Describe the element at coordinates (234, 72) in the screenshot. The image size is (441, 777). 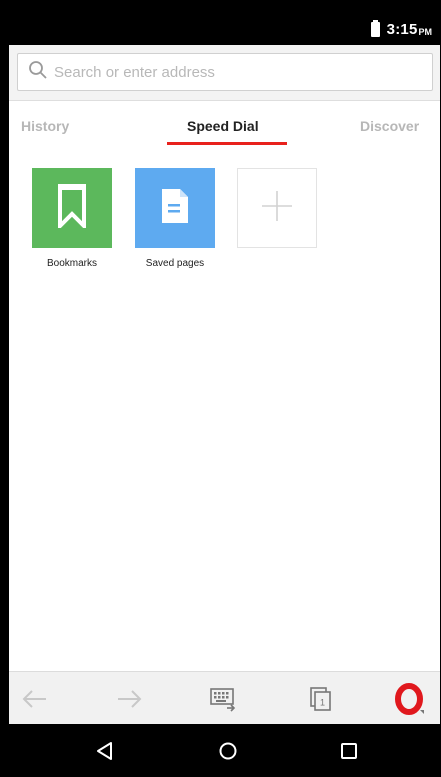
I see `address-input` at that location.